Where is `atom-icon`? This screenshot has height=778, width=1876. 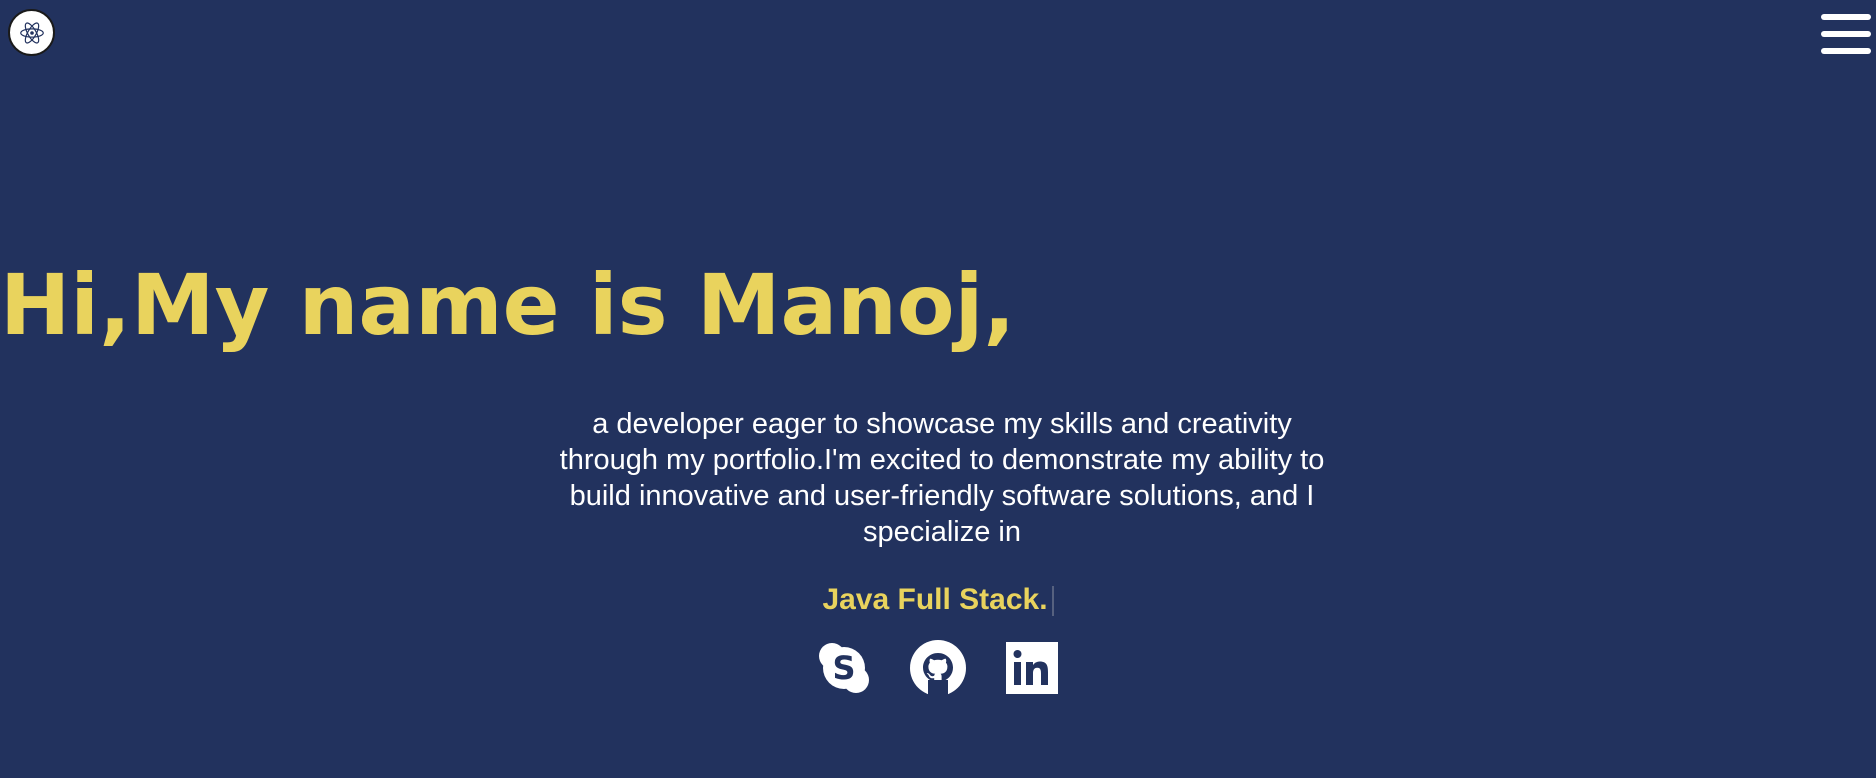 atom-icon is located at coordinates (31, 32).